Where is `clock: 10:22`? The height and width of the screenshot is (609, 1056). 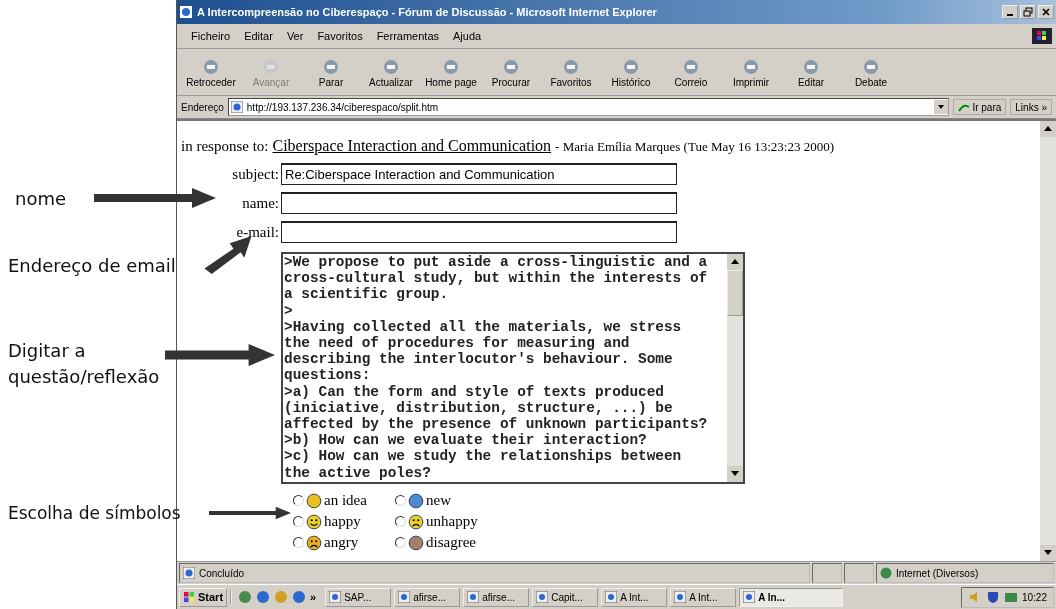
clock: 10:22 is located at coordinates (1034, 597).